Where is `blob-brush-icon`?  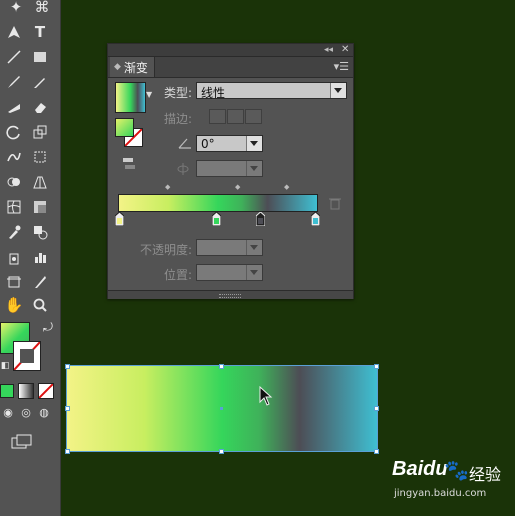
blob-brush-icon is located at coordinates (14, 107).